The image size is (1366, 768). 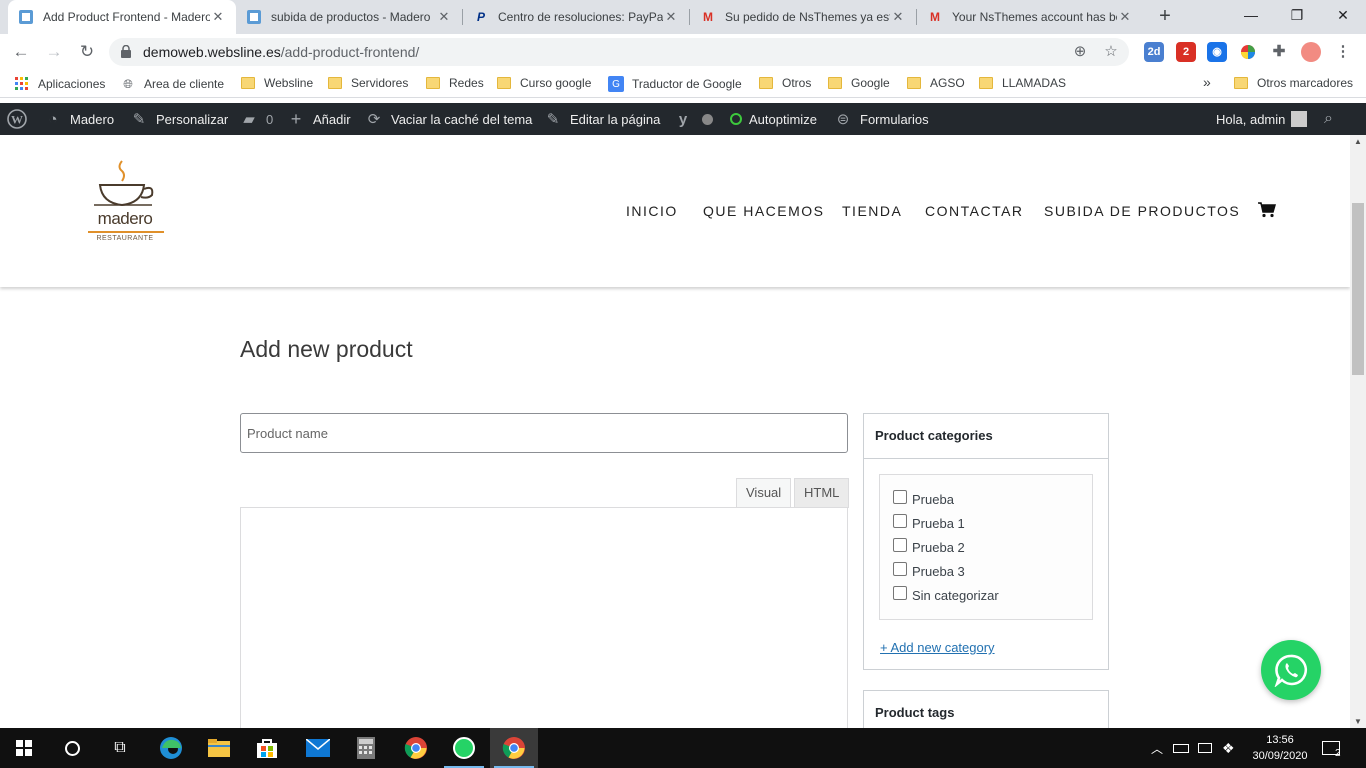 What do you see at coordinates (1251, 15) in the screenshot?
I see `minimize-button: —` at bounding box center [1251, 15].